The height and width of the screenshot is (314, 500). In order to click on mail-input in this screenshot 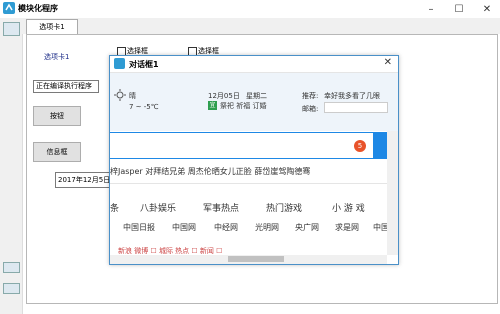, I will do `click(356, 107)`.